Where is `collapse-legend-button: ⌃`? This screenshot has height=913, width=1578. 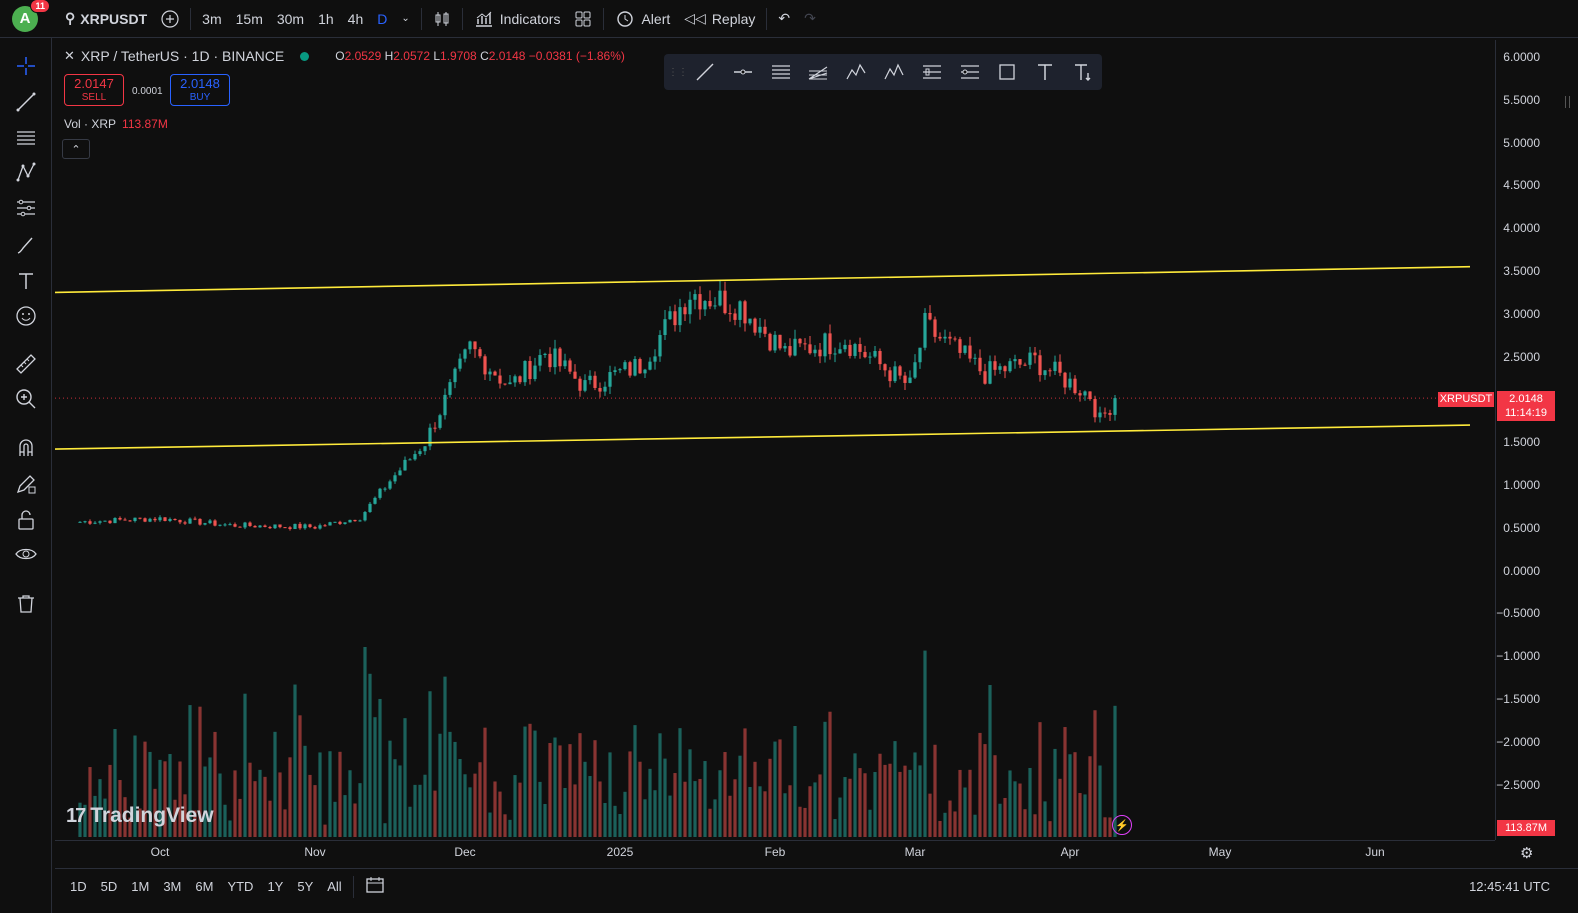
collapse-legend-button: ⌃ is located at coordinates (76, 149).